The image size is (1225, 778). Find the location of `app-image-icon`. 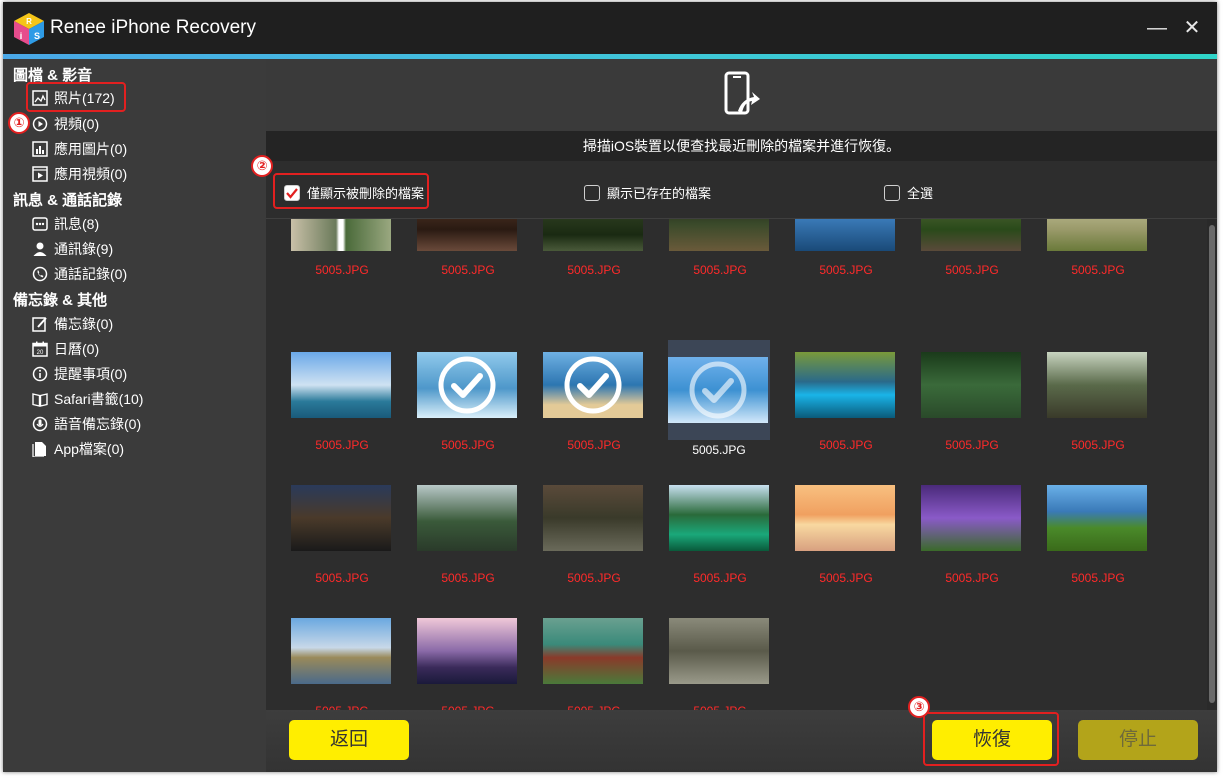

app-image-icon is located at coordinates (40, 149).